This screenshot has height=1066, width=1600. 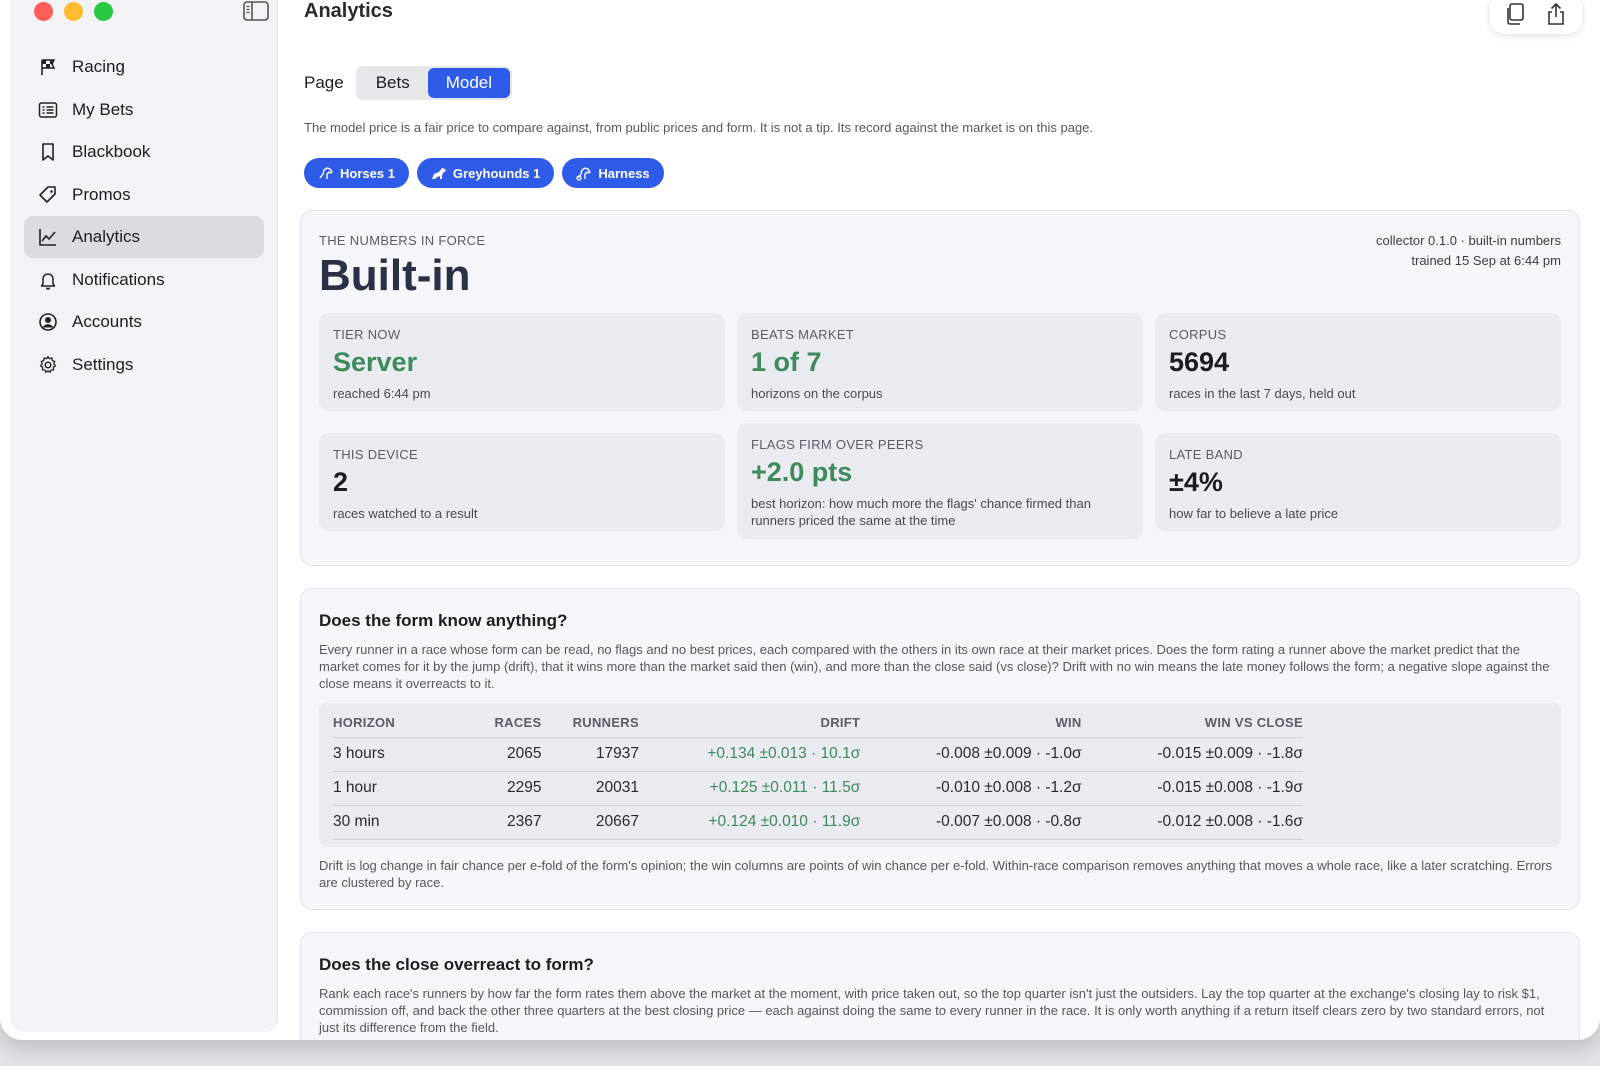 What do you see at coordinates (802, 472) in the screenshot?
I see `tile-value: +2.0 pts` at bounding box center [802, 472].